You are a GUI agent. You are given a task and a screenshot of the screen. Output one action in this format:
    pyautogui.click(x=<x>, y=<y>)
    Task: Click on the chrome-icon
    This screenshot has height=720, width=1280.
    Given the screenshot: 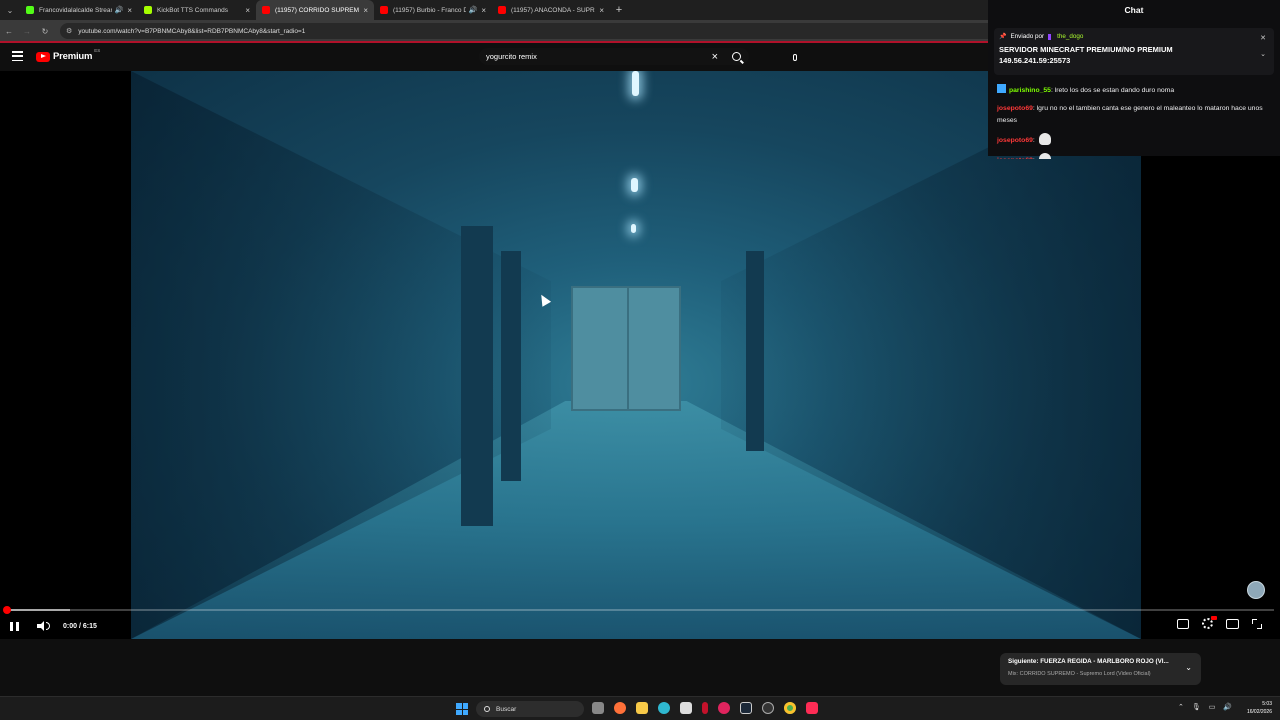 What is the action you would take?
    pyautogui.click(x=790, y=708)
    